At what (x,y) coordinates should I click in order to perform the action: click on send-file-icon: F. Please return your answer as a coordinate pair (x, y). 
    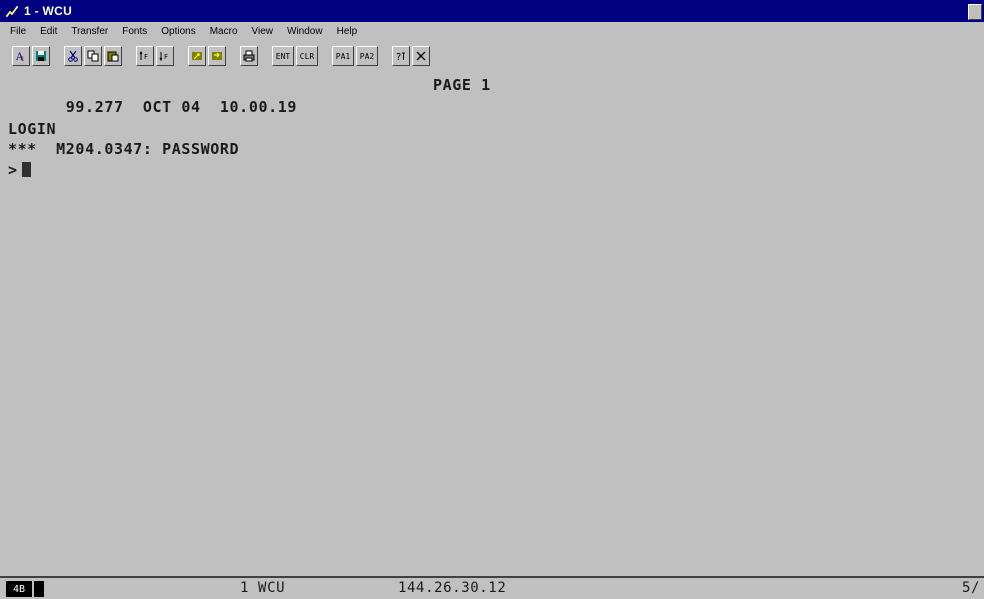
    Looking at the image, I should click on (145, 56).